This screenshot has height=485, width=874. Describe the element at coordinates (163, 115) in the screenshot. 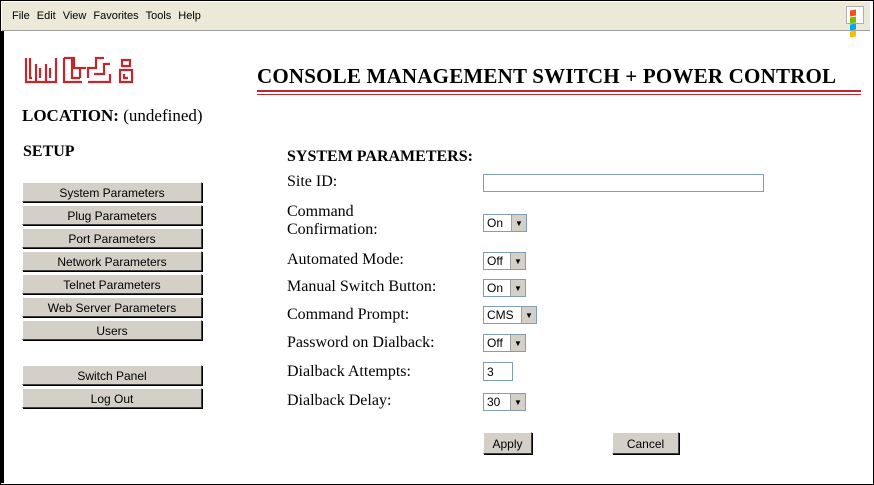

I see `location-value: (undefined)` at that location.